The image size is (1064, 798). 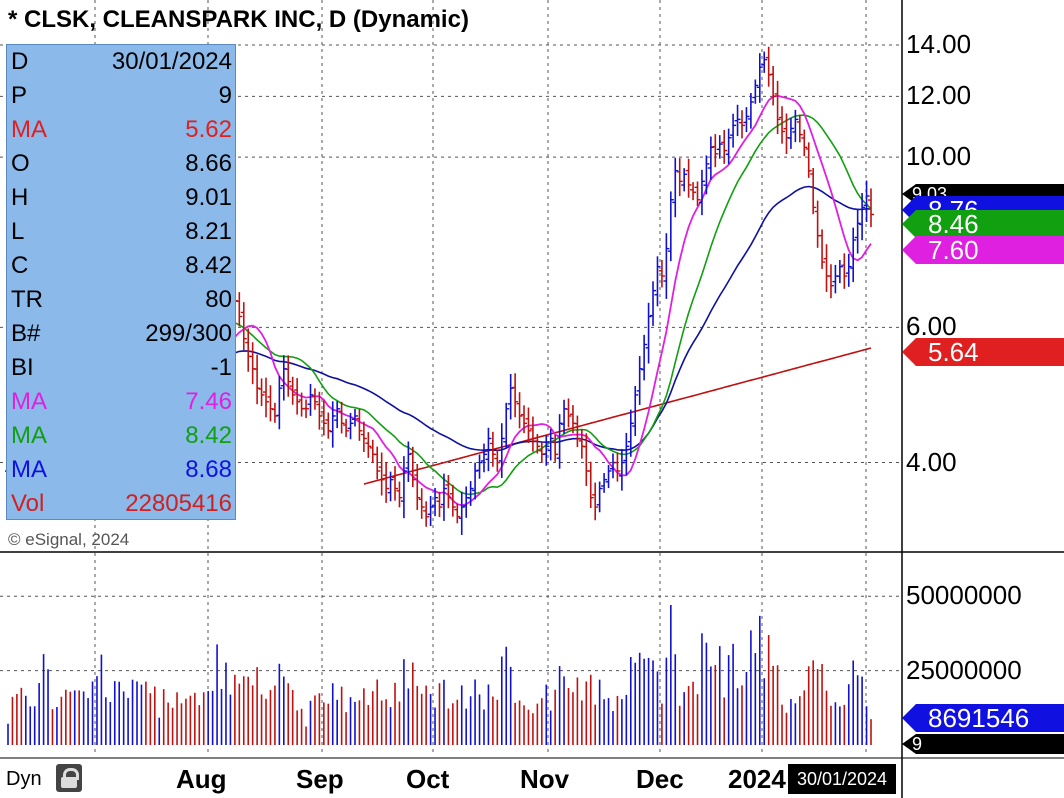 What do you see at coordinates (171, 61) in the screenshot?
I see `data-window-value: 30/01/2024` at bounding box center [171, 61].